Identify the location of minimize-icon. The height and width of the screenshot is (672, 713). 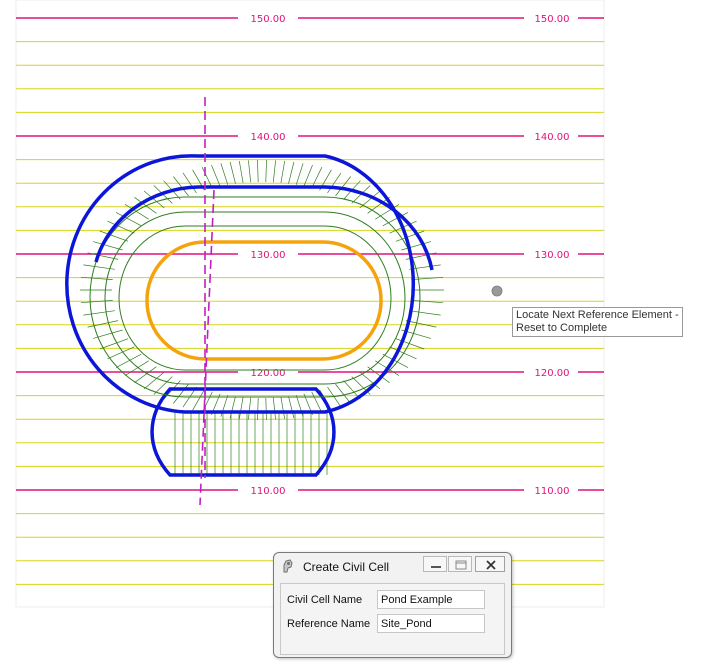
(436, 567).